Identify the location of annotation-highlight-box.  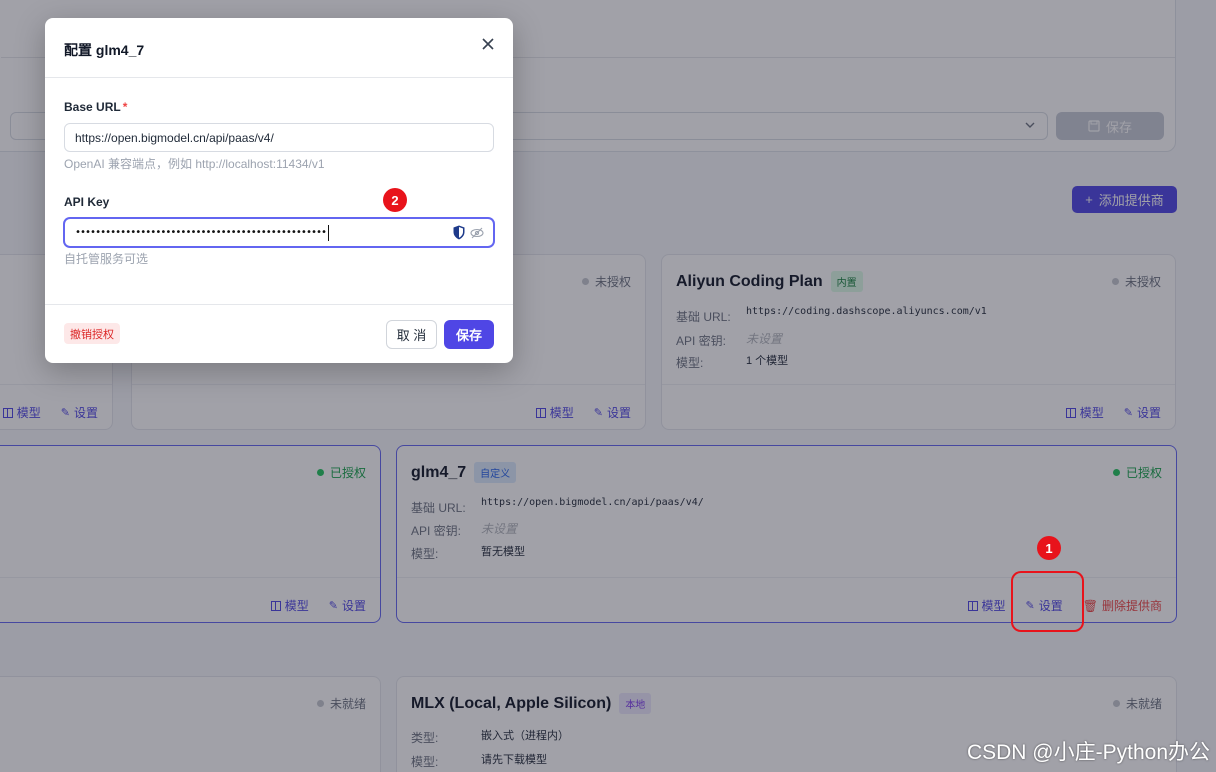
(1047, 601).